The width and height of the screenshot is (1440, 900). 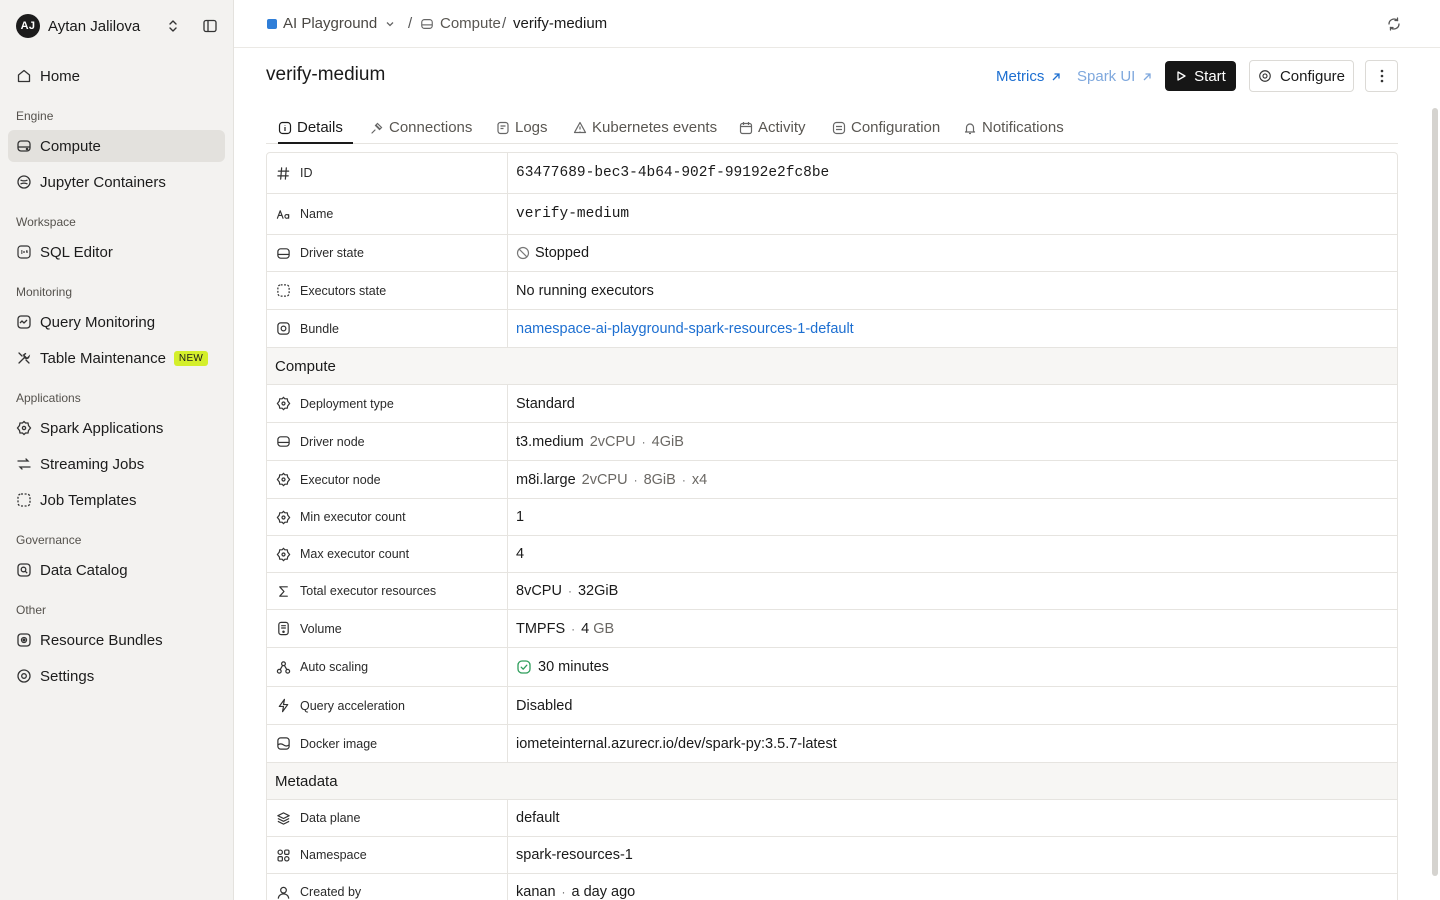 I want to click on check-icon, so click(x=524, y=667).